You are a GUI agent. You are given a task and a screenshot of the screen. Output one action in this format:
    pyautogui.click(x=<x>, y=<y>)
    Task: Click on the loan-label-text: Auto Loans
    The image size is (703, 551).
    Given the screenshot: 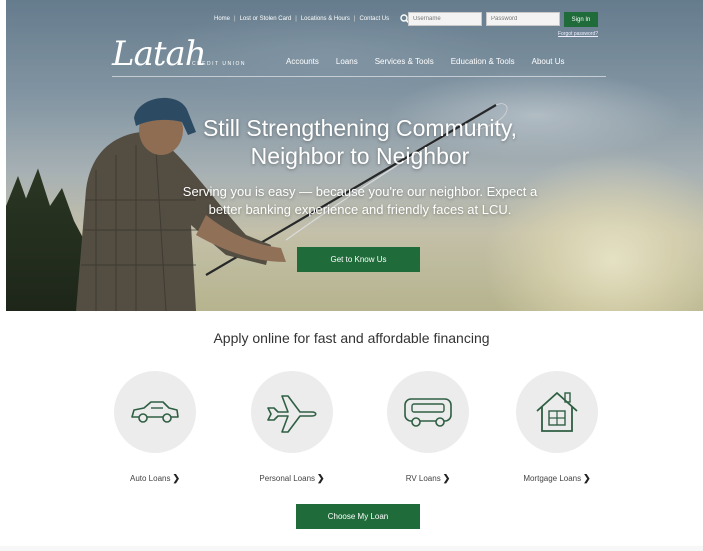 What is the action you would take?
    pyautogui.click(x=150, y=478)
    